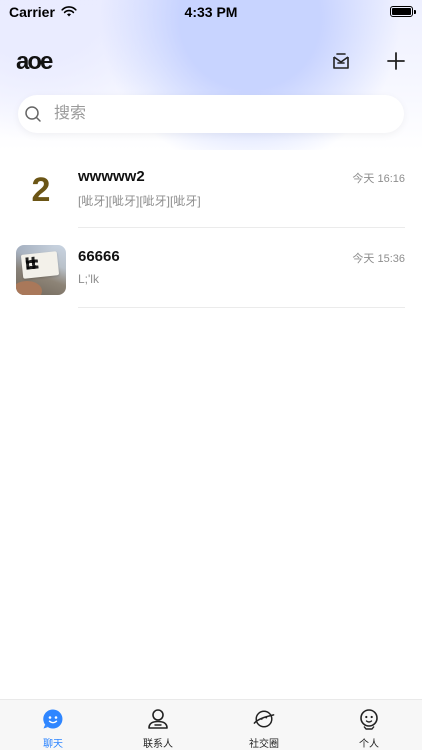 The height and width of the screenshot is (750, 422). What do you see at coordinates (99, 256) in the screenshot?
I see `chat-name: 66666` at bounding box center [99, 256].